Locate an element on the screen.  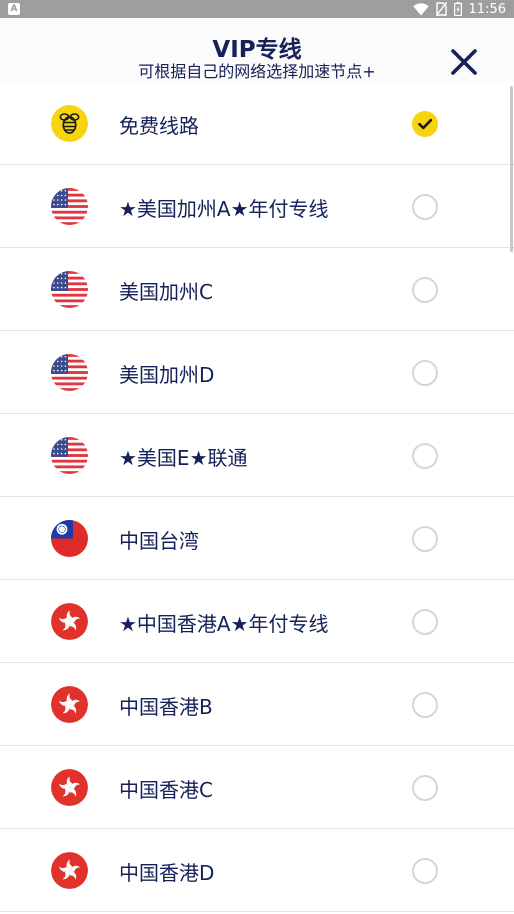
battery-icon is located at coordinates (457, 9).